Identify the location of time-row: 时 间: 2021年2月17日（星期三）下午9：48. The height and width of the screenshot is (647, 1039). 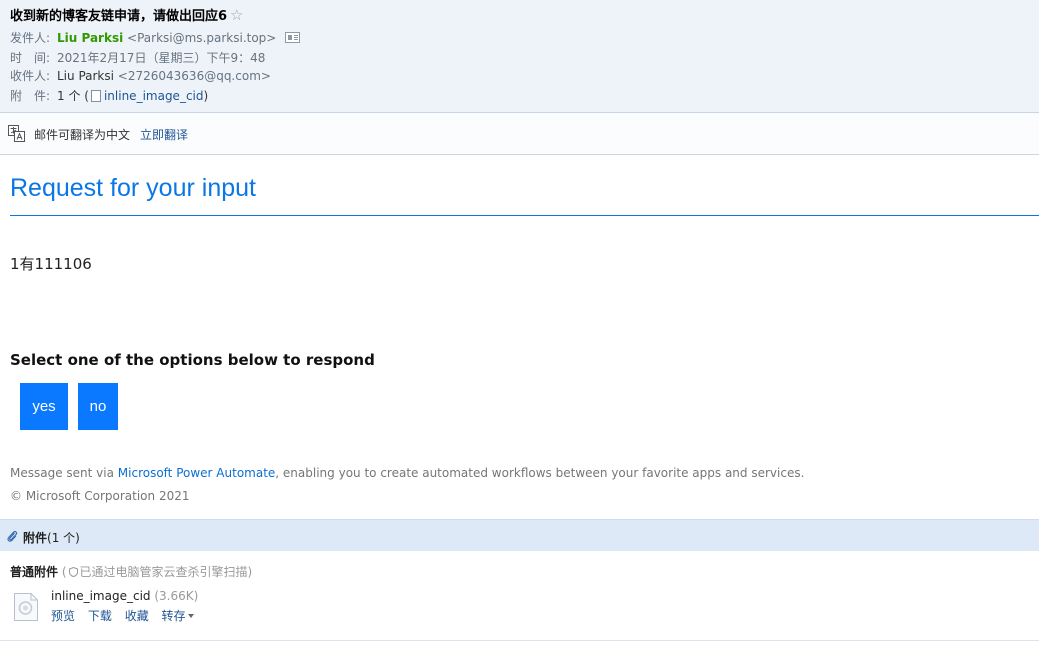
(137, 58).